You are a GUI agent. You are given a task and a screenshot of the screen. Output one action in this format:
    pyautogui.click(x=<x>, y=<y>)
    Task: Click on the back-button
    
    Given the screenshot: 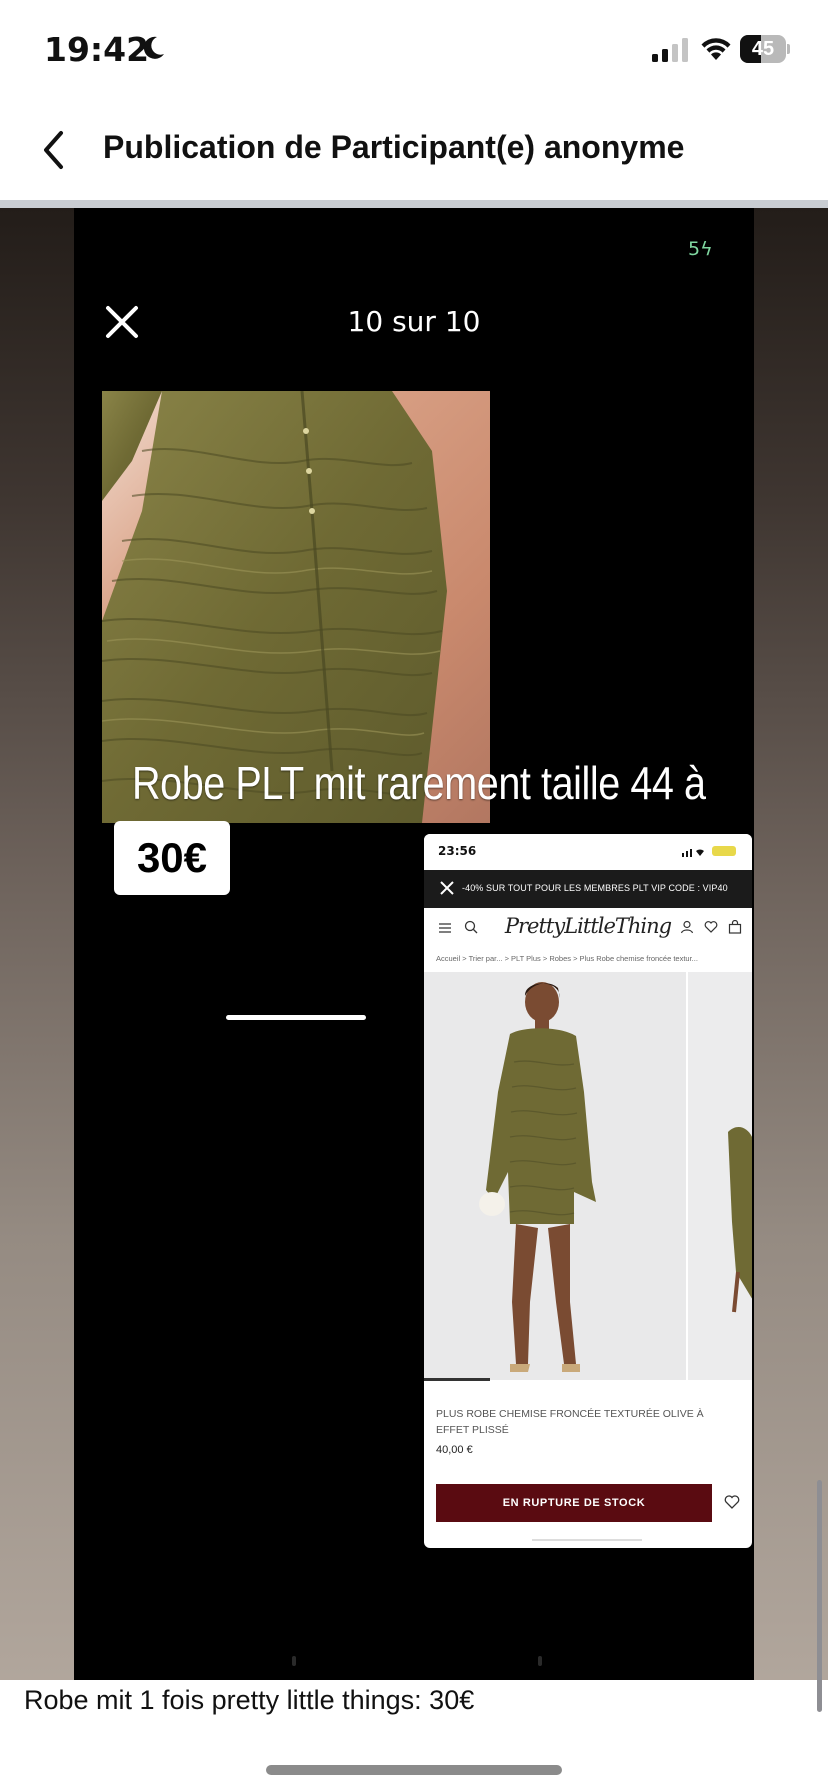 What is the action you would take?
    pyautogui.click(x=54, y=150)
    